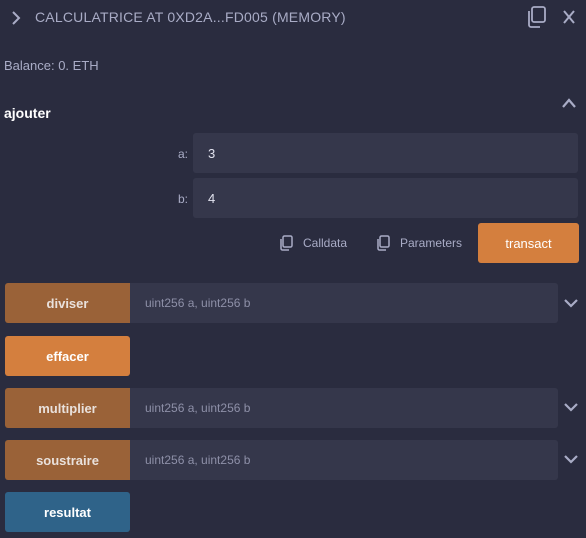 This screenshot has width=586, height=538. Describe the element at coordinates (67, 408) in the screenshot. I see `multiplier-button: multiplier` at that location.